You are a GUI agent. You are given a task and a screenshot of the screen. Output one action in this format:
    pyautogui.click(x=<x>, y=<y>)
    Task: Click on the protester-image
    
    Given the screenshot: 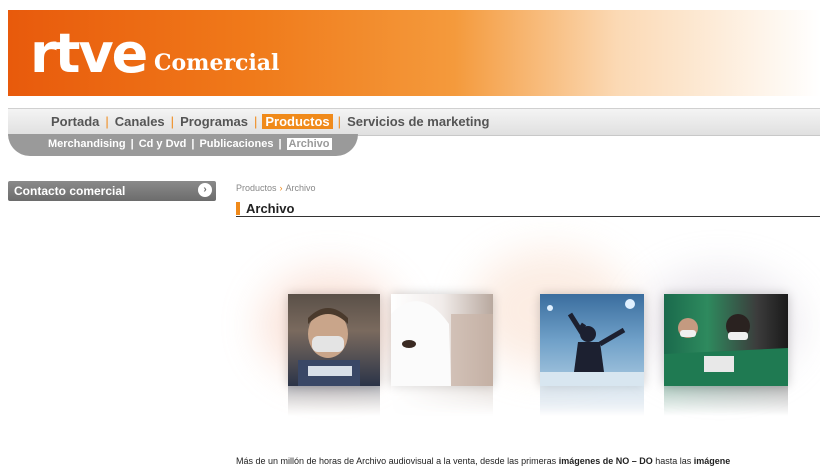 What is the action you would take?
    pyautogui.click(x=329, y=347)
    